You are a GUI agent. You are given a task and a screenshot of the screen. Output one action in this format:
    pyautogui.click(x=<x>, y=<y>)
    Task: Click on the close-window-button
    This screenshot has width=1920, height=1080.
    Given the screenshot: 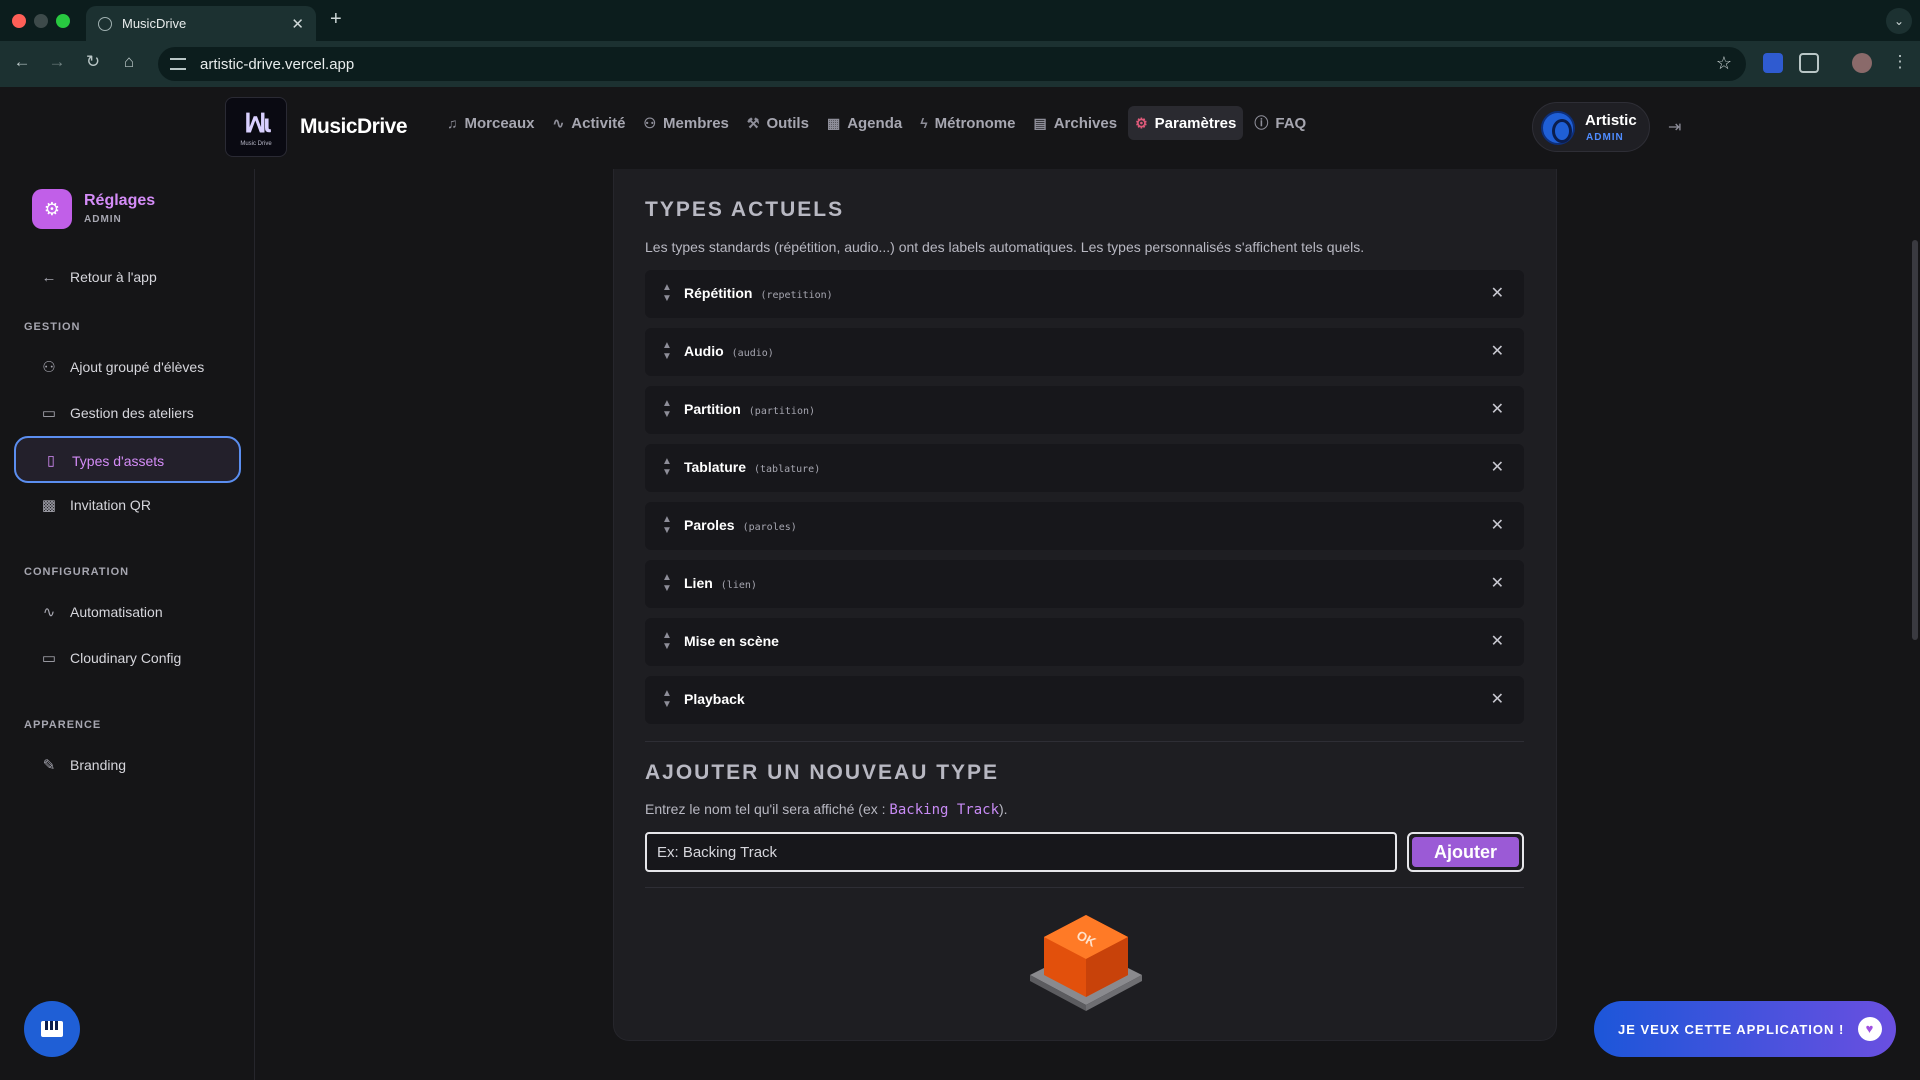 What is the action you would take?
    pyautogui.click(x=19, y=21)
    